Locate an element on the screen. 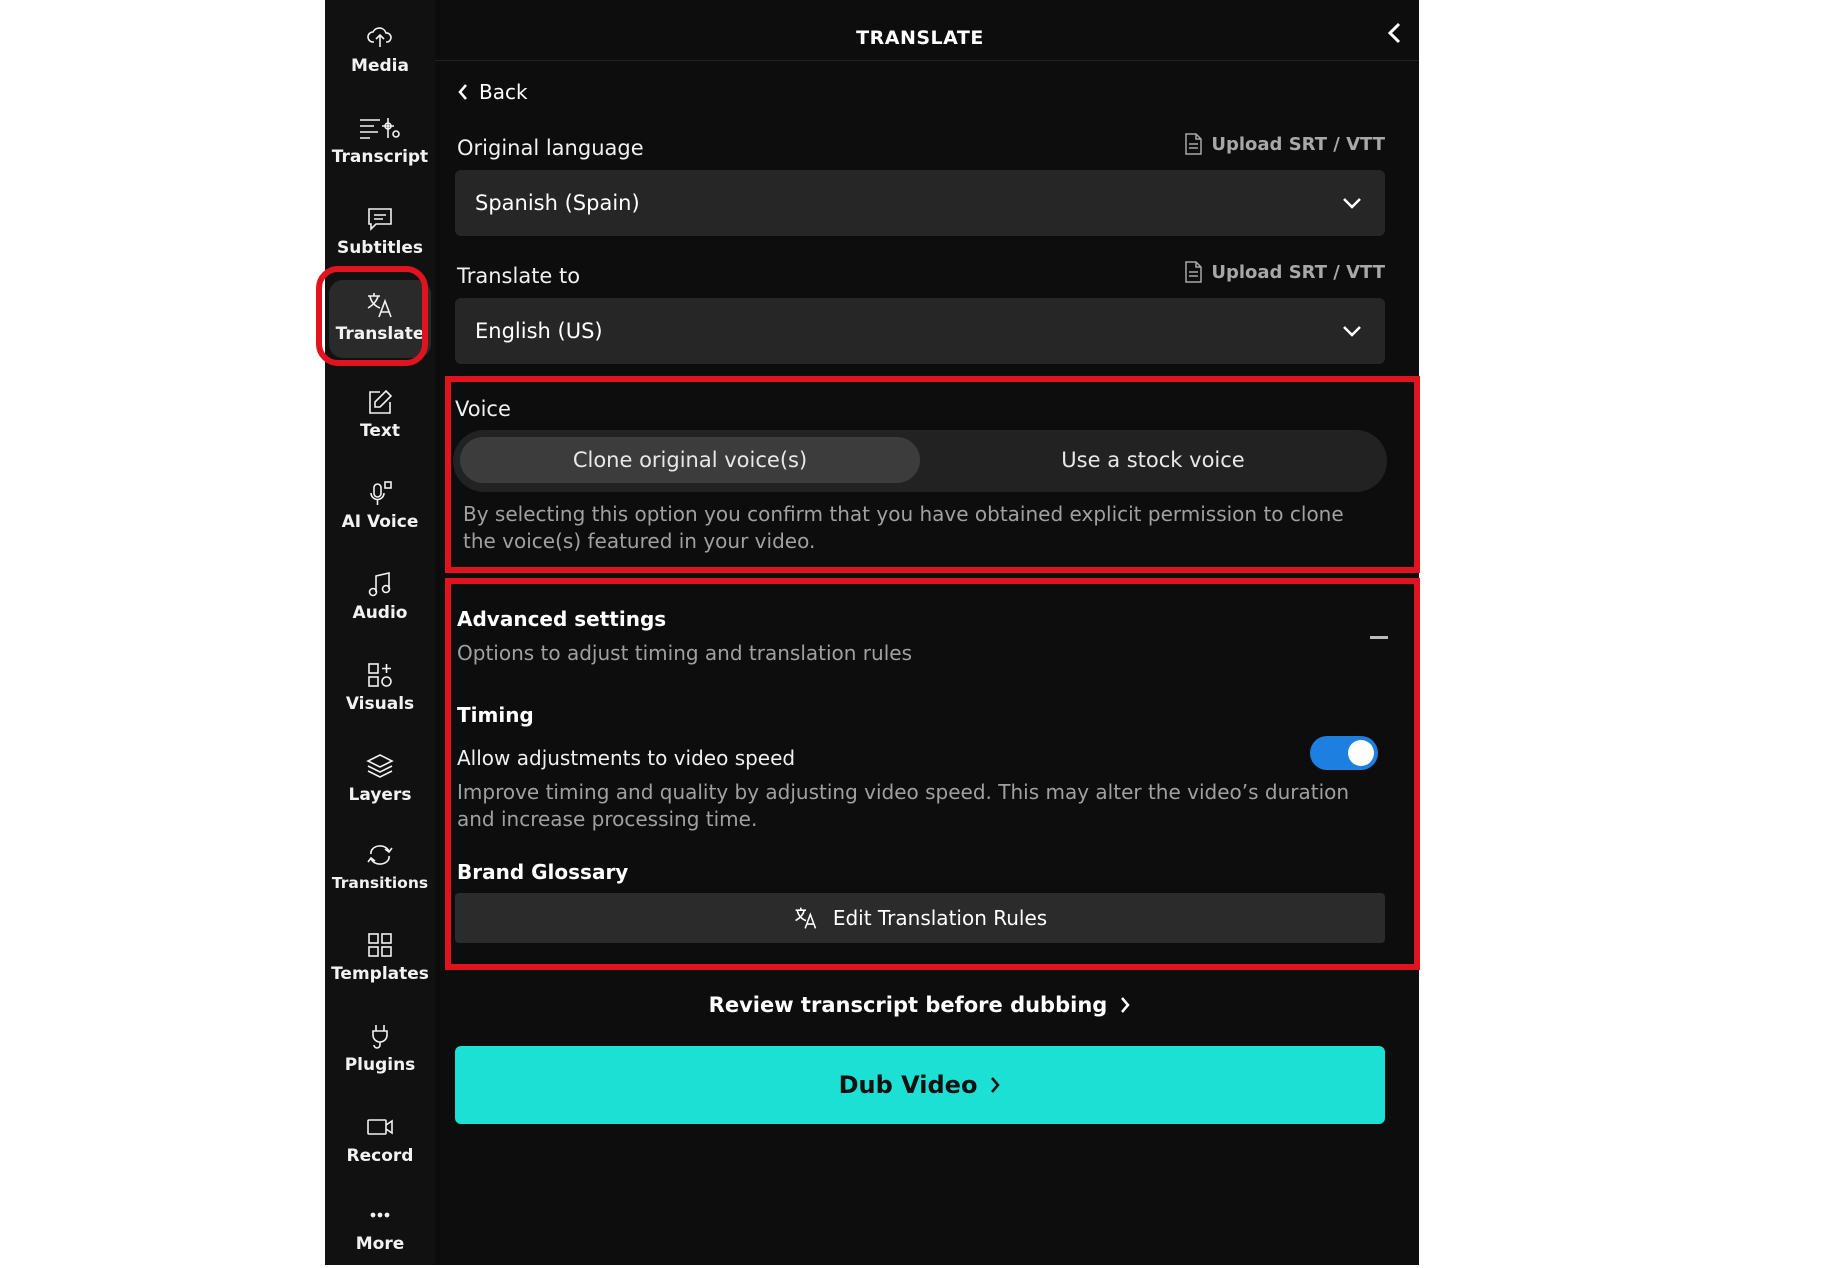  collapse-panel-button is located at coordinates (1395, 33).